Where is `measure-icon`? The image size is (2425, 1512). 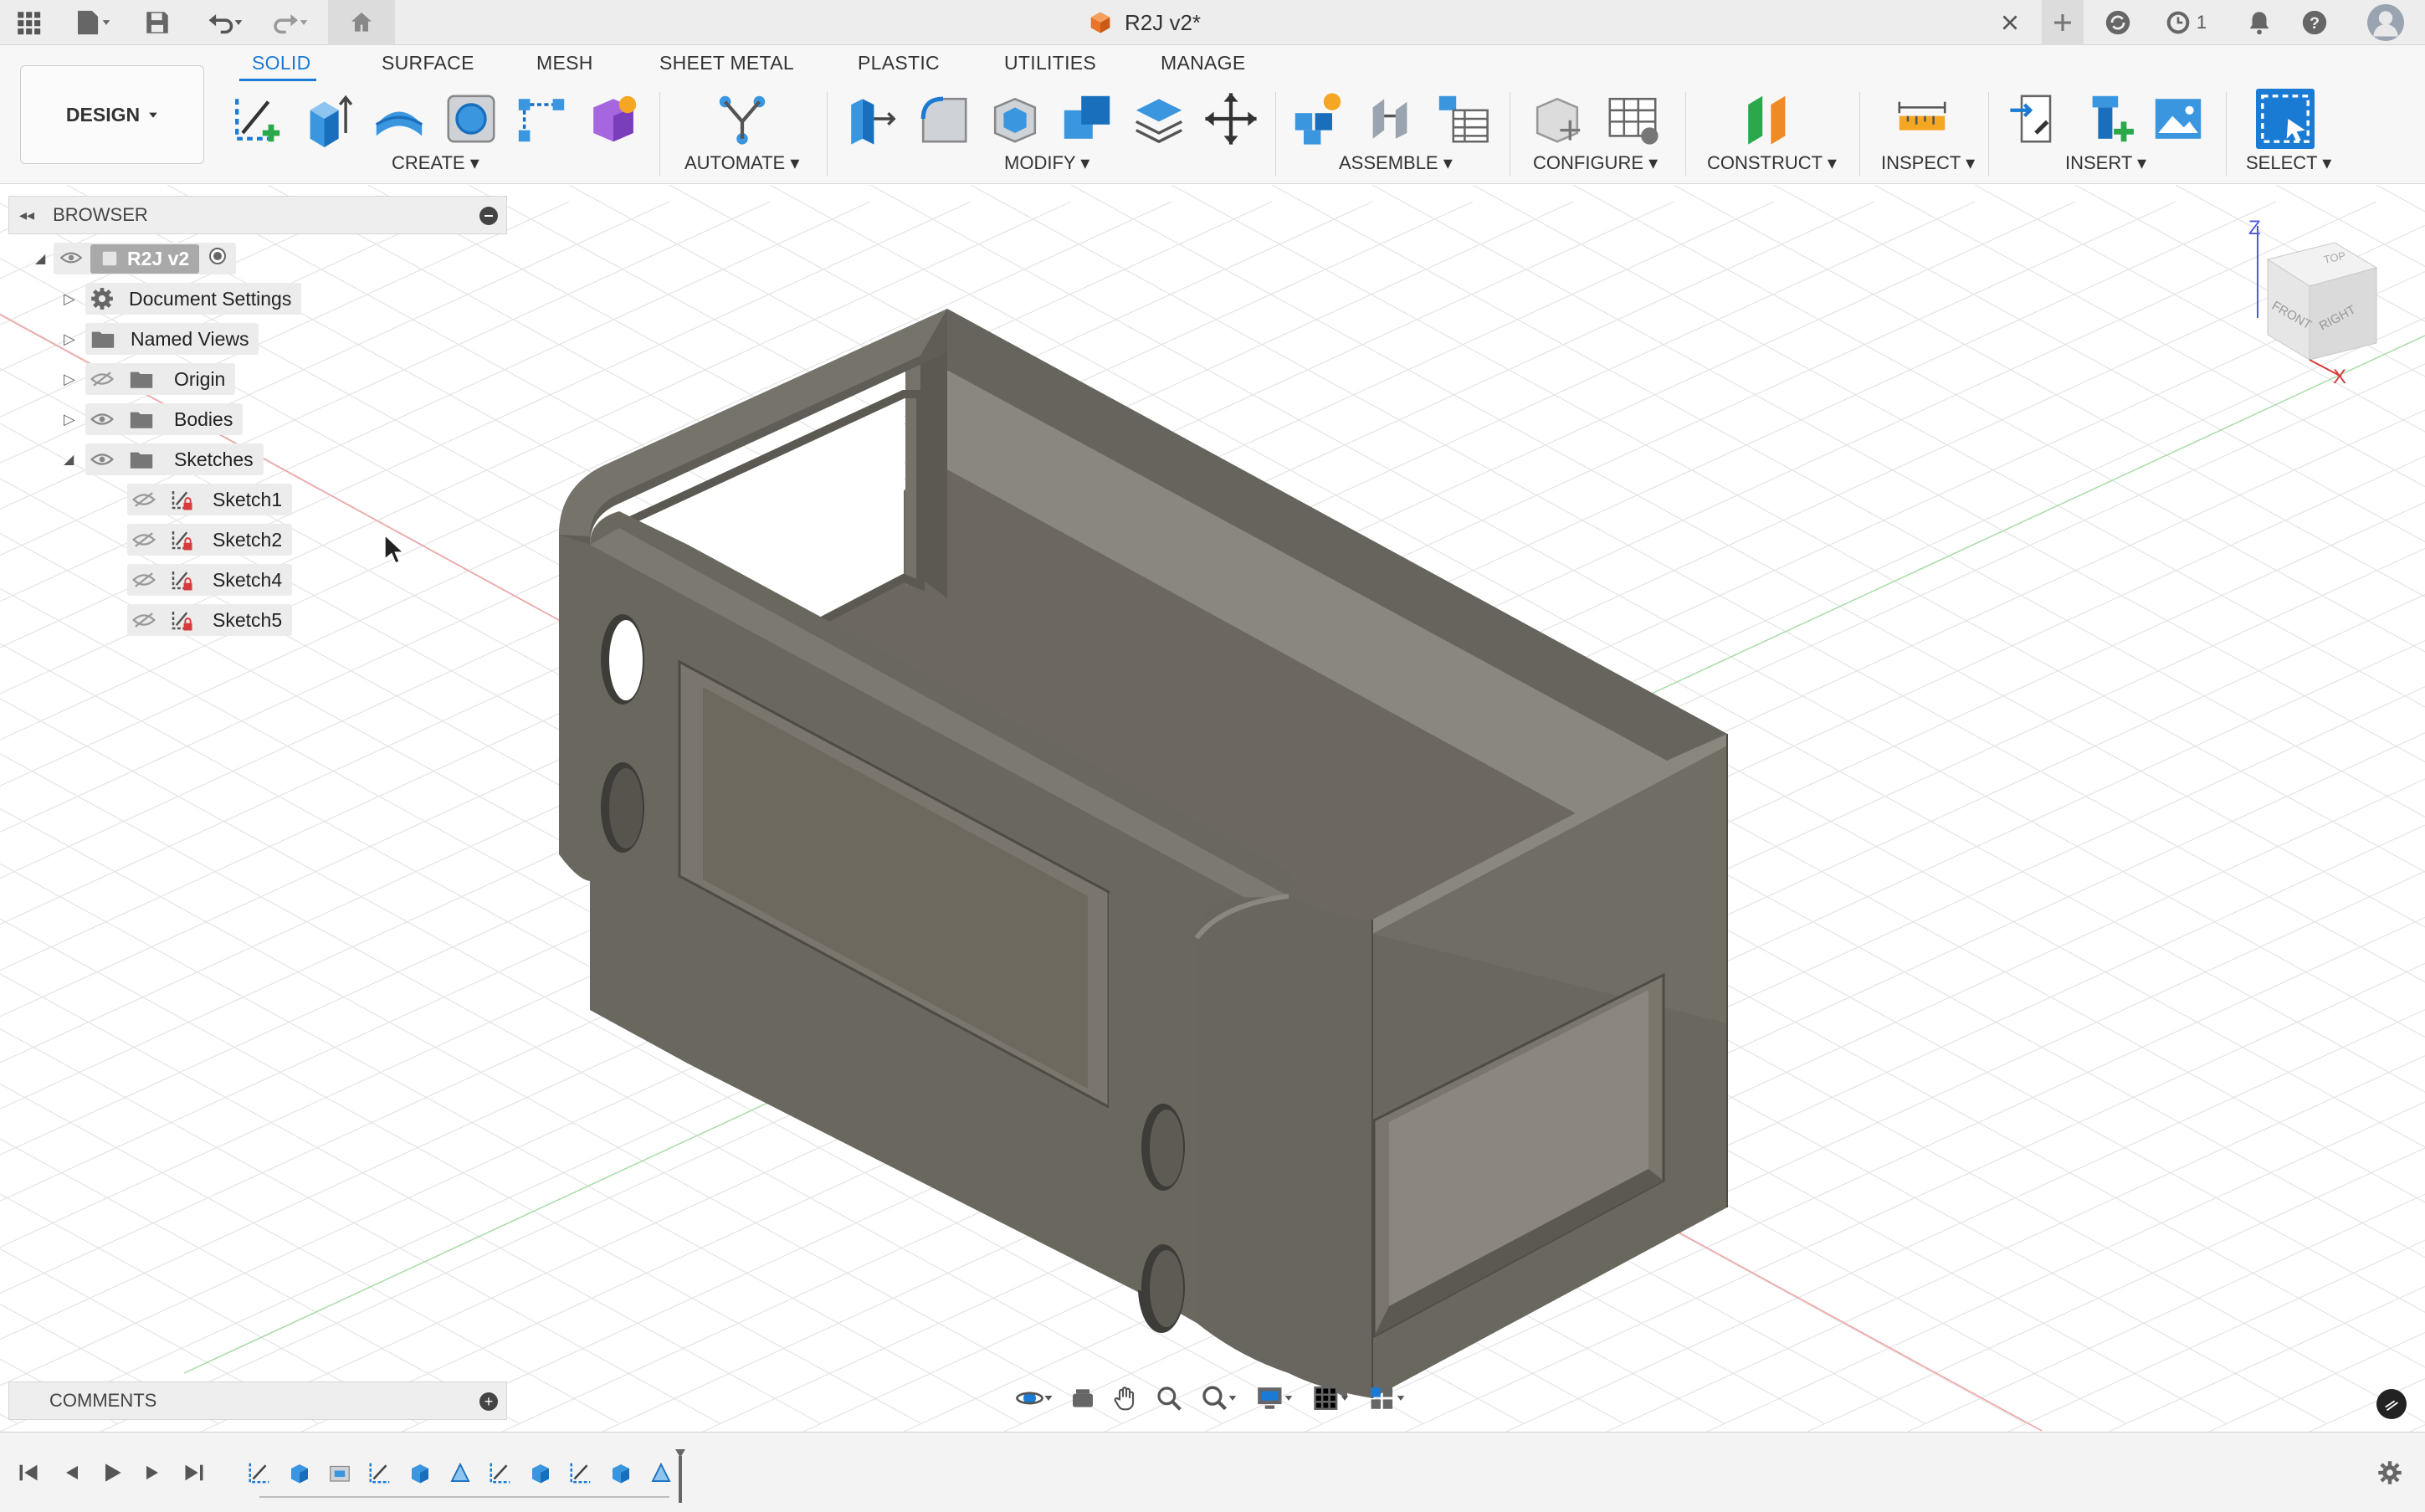 measure-icon is located at coordinates (1922, 119).